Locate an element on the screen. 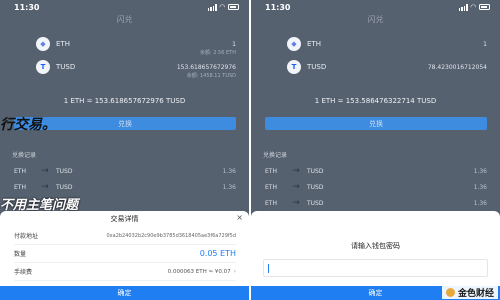 Image resolution: width=500 pixels, height=300 pixels. watermark: 金色财经 is located at coordinates (469, 292).